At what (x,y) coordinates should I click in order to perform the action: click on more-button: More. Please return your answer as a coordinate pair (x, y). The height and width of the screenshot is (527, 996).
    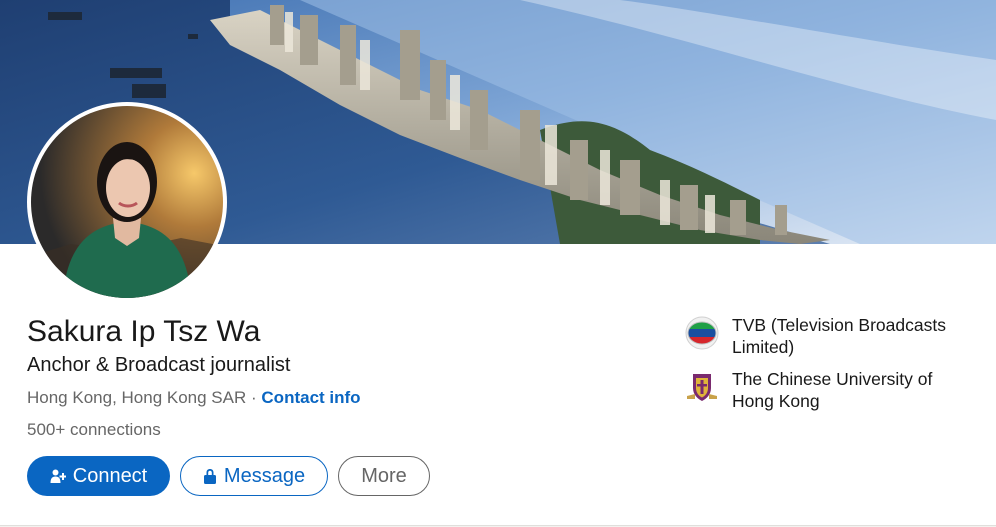
    Looking at the image, I should click on (384, 476).